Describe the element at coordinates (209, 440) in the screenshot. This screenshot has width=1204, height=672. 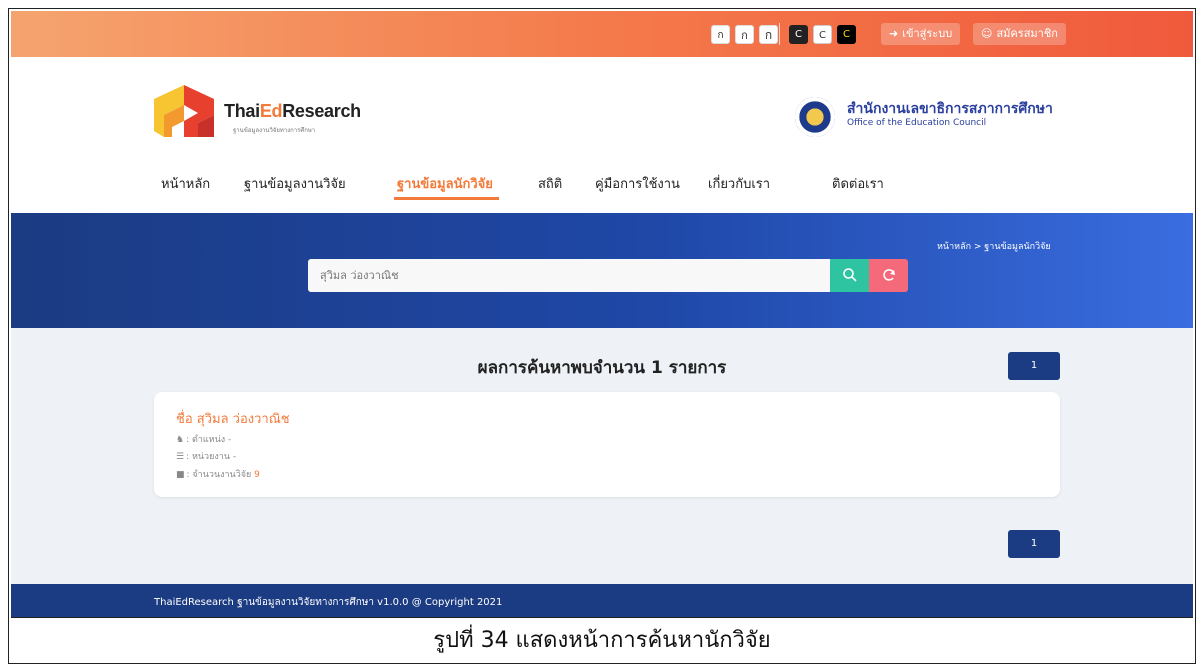
I see `researcher-position: : ตำแหน่ง -` at that location.